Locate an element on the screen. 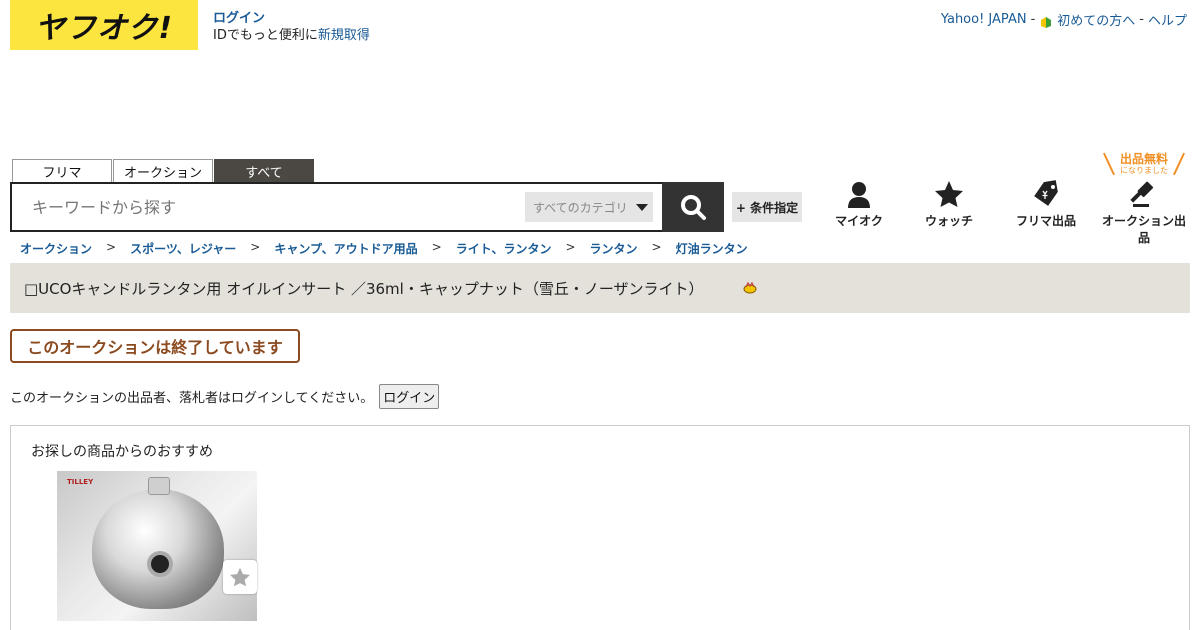  login-sub-label: IDでもっと便利に is located at coordinates (265, 35).